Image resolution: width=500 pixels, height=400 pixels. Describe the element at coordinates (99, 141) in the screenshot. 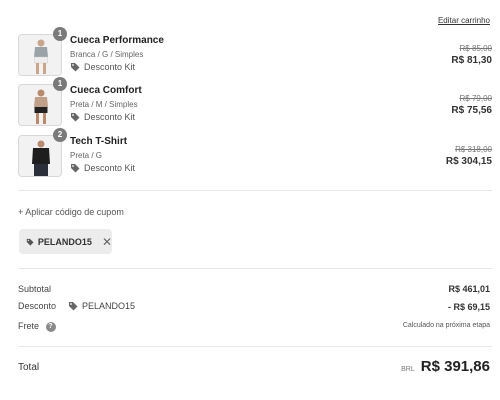

I see `item-name: Tech T-Shirt` at that location.